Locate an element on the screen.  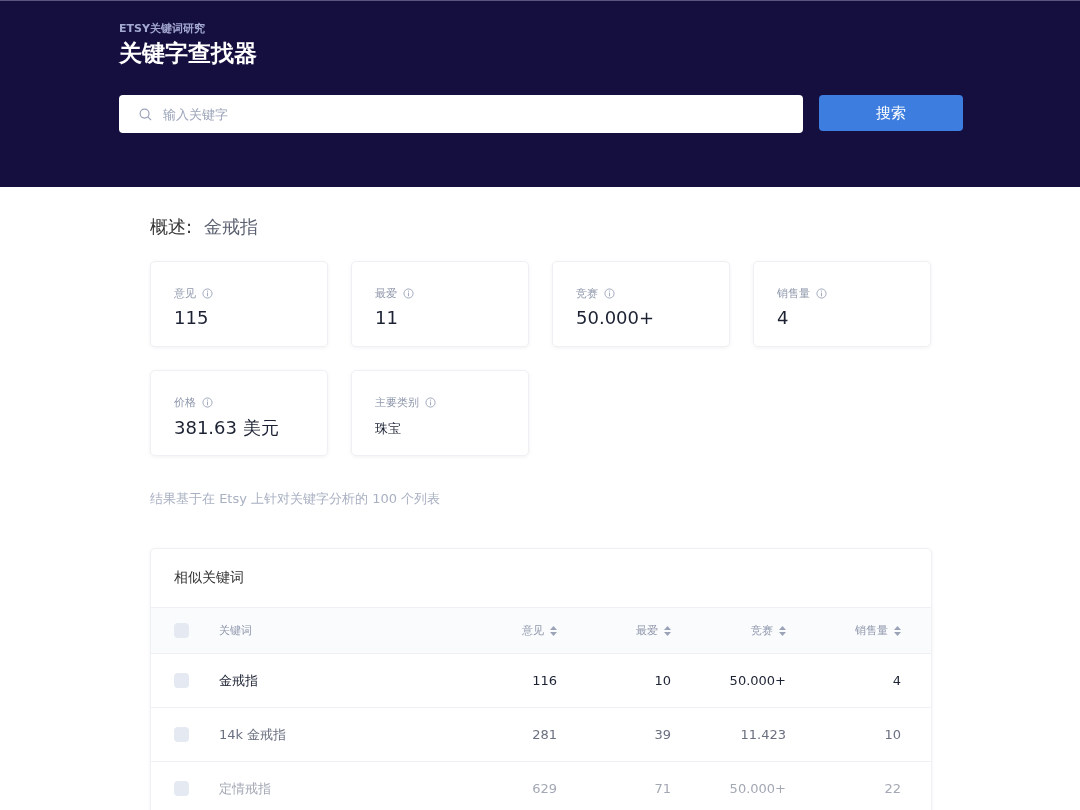
table-cell: 39 is located at coordinates (662, 734).